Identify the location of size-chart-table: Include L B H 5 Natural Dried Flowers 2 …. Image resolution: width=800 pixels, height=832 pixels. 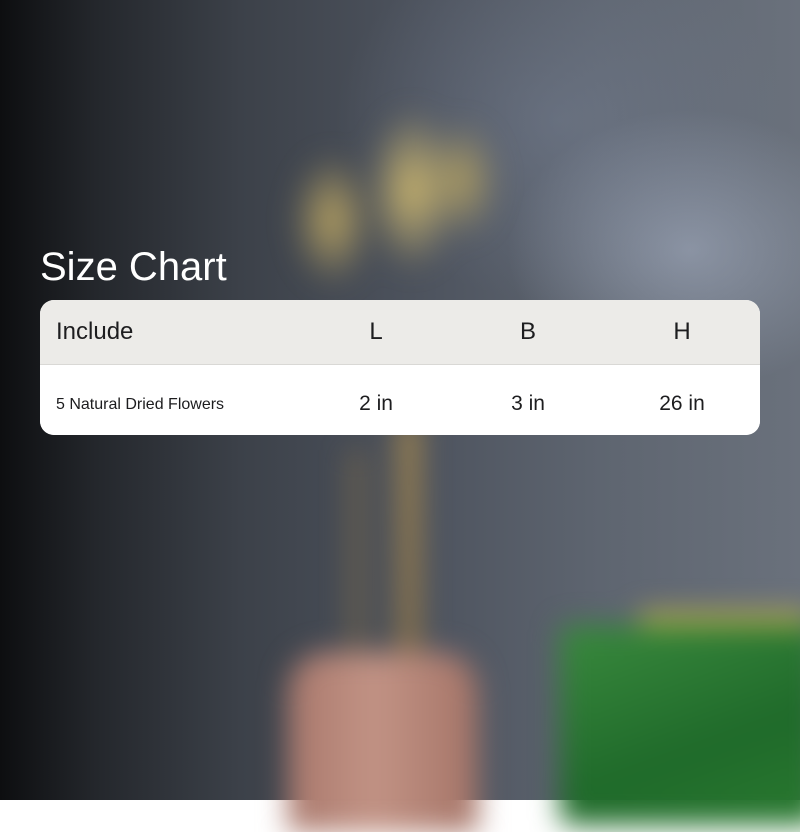
(400, 367).